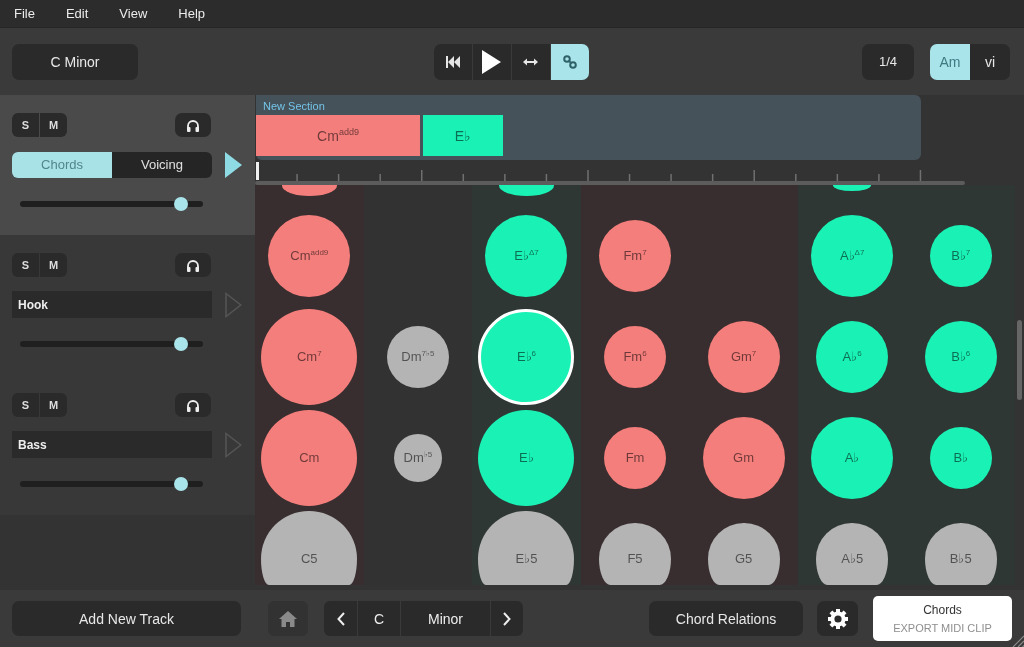 The width and height of the screenshot is (1024, 647). What do you see at coordinates (62, 164) in the screenshot?
I see `track-mode-tab: Chords` at bounding box center [62, 164].